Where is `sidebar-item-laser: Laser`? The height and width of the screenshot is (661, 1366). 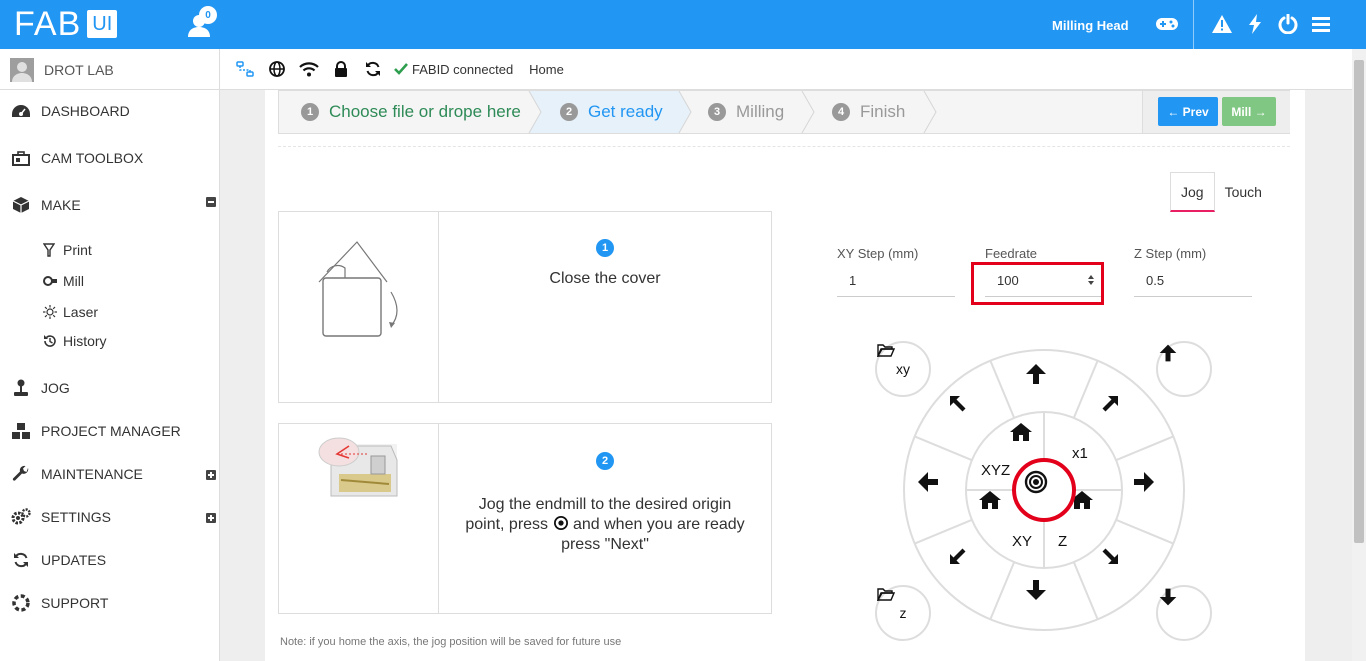 sidebar-item-laser: Laser is located at coordinates (70, 312).